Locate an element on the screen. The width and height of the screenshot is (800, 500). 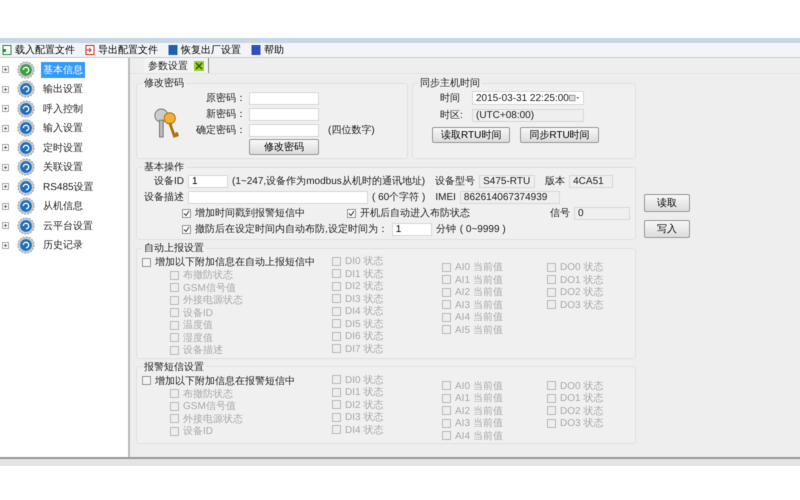
checkbox-label: 开机后自动进入布防状态 is located at coordinates (415, 213).